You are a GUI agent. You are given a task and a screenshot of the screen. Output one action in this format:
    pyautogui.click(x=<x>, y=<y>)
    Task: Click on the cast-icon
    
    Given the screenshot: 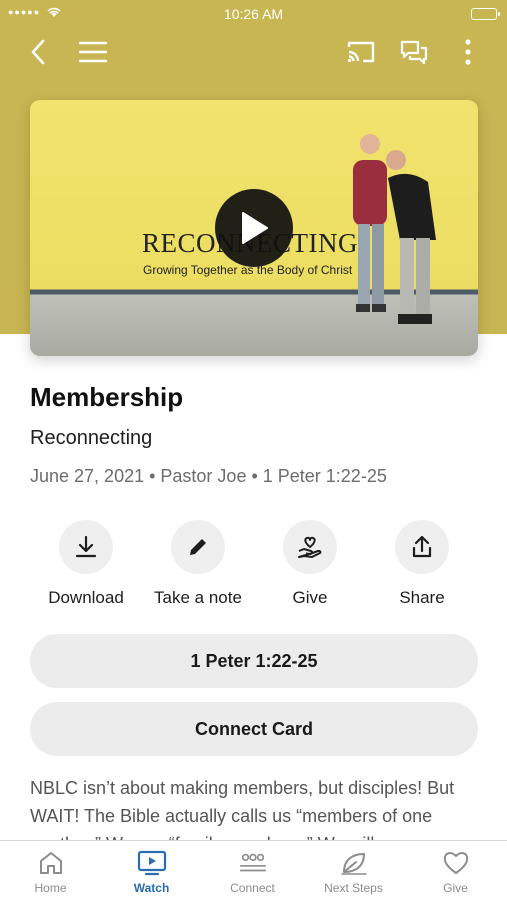 What is the action you would take?
    pyautogui.click(x=361, y=52)
    